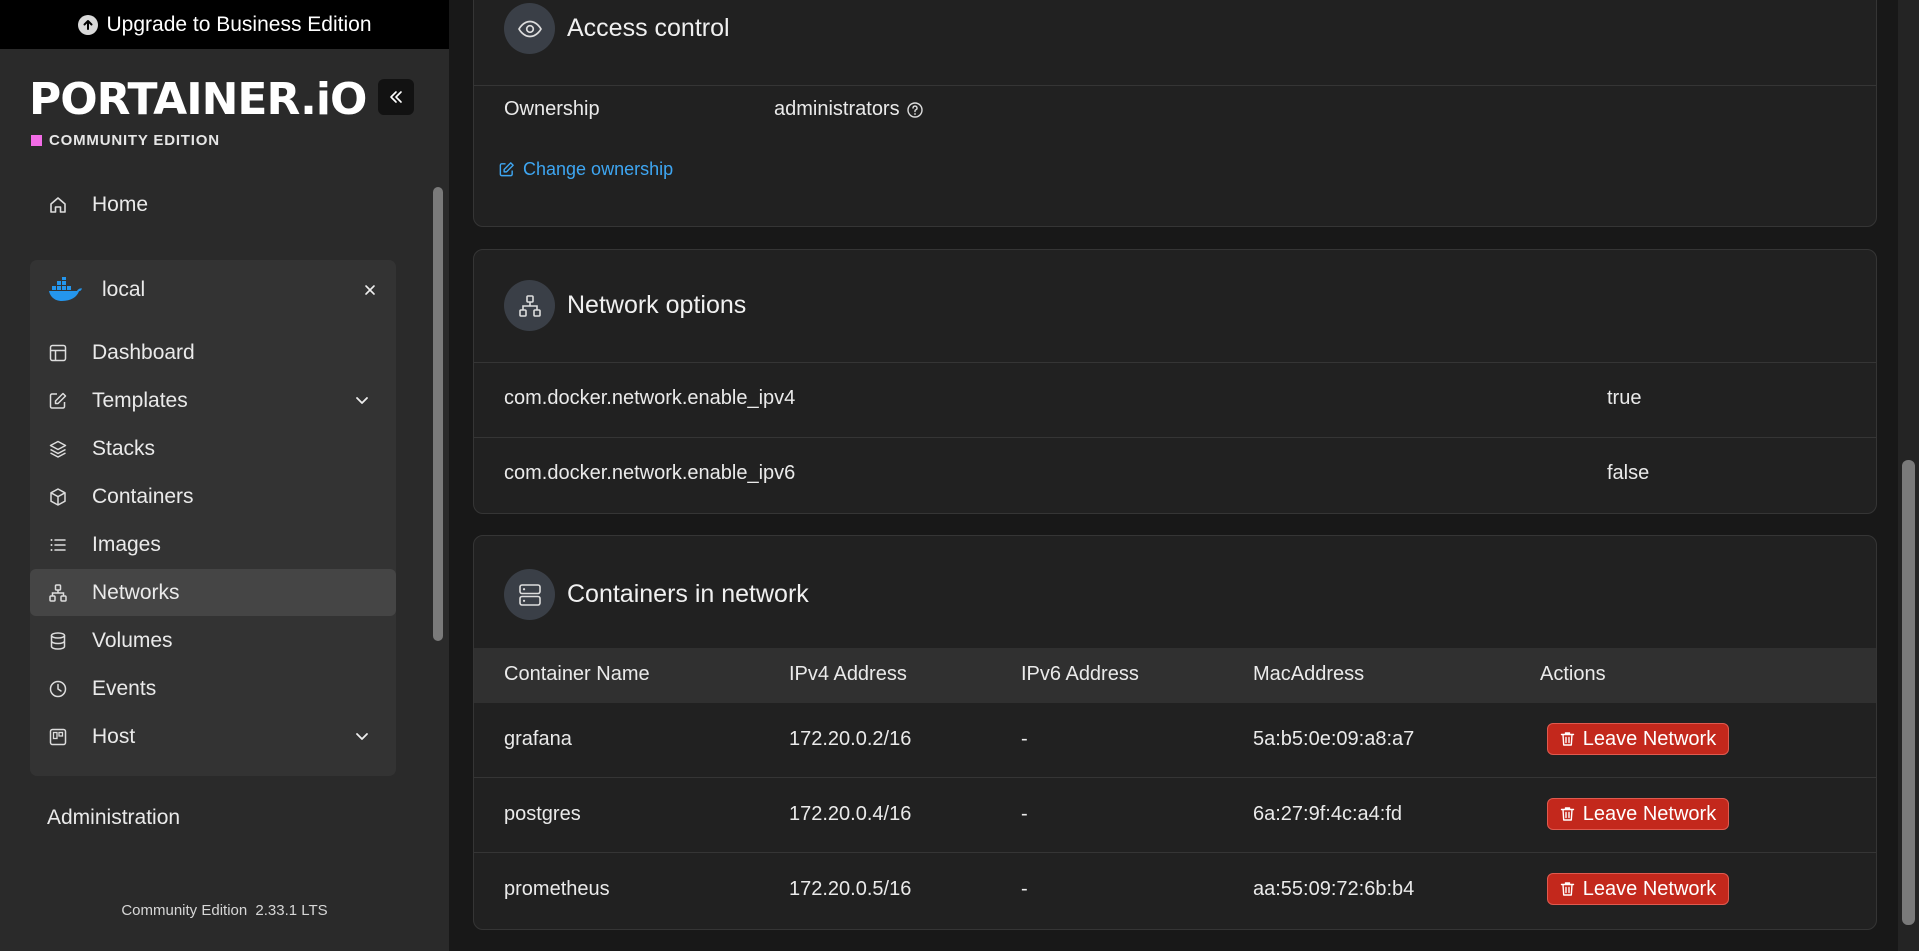  I want to click on ownership-text: administrators, so click(837, 109).